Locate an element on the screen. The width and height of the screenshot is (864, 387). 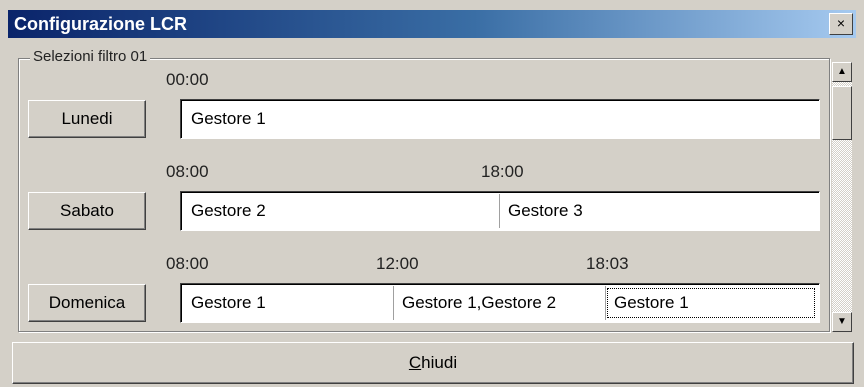
window-title: Configurazione LCR is located at coordinates (100, 24).